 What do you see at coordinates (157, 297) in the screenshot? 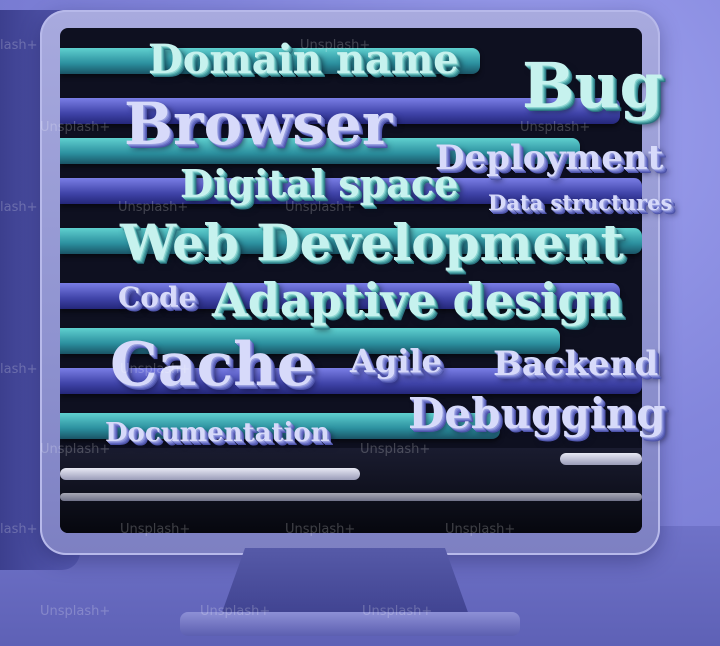
I see `word-code: Code` at bounding box center [157, 297].